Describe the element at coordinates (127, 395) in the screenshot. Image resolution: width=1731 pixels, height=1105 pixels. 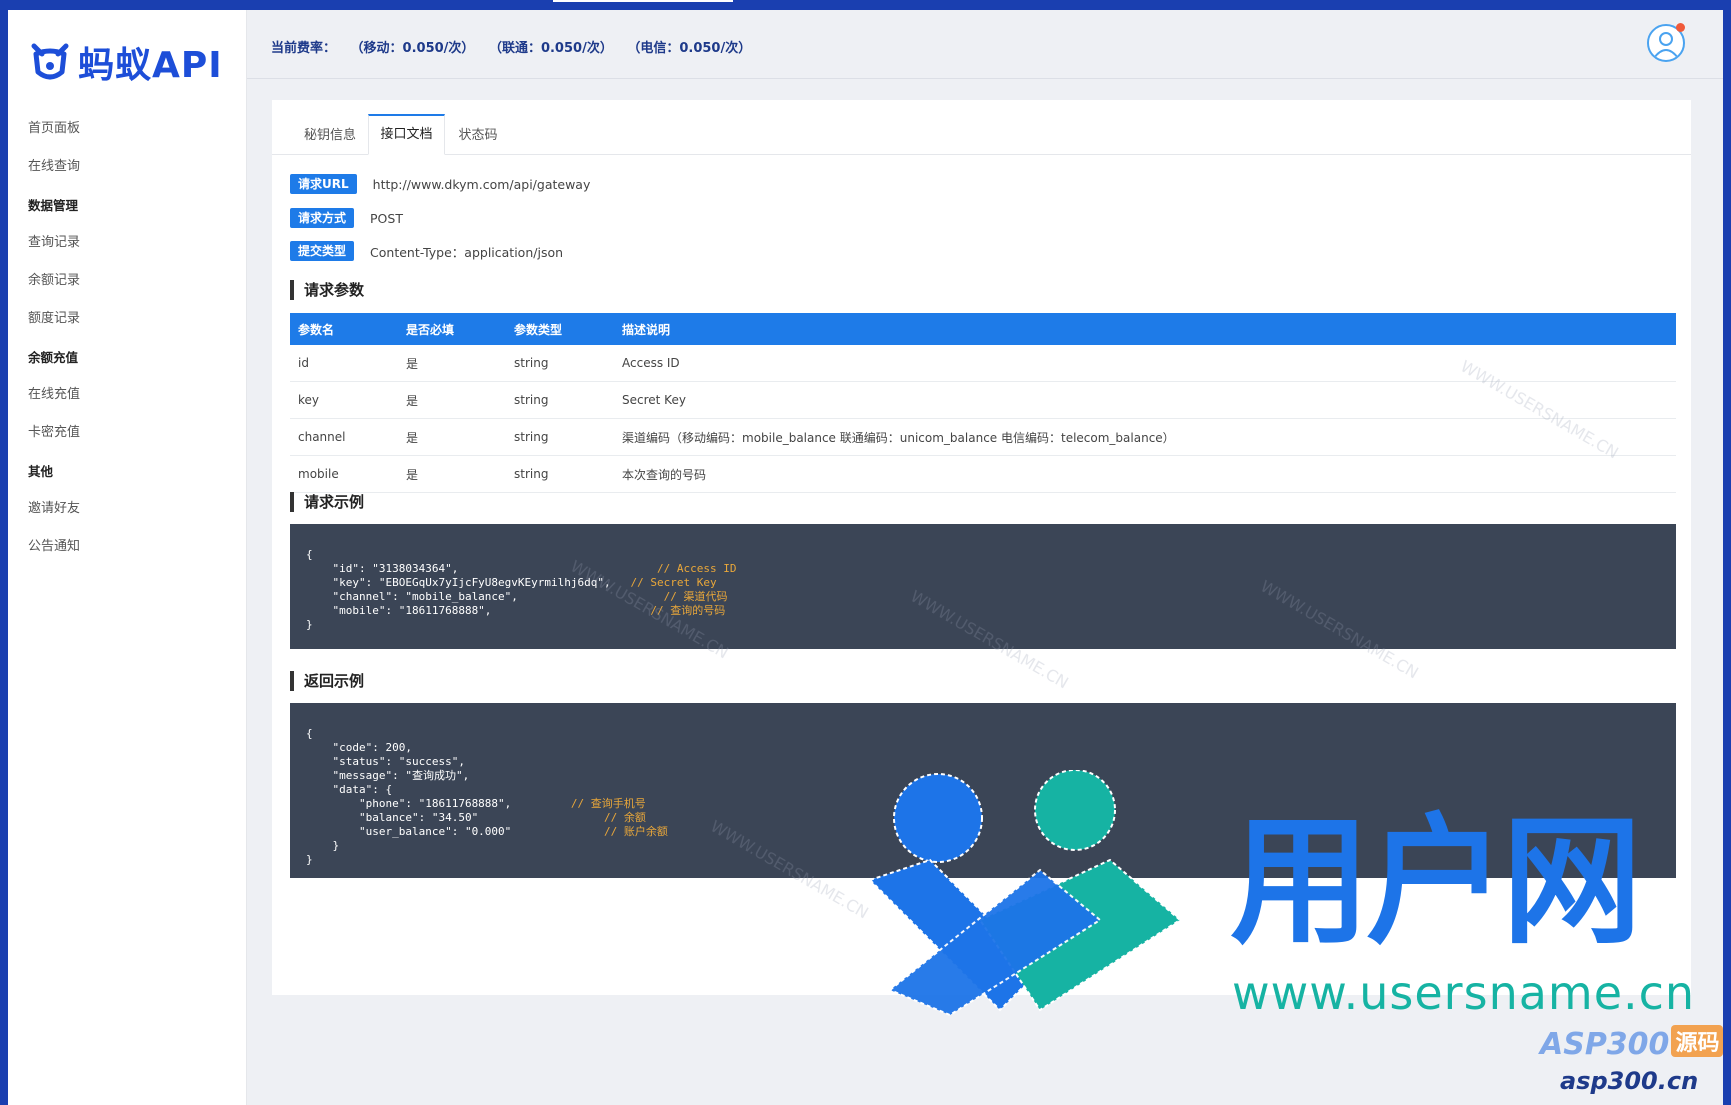
I see `sidebar-item-online-recharge: 在线充值` at that location.